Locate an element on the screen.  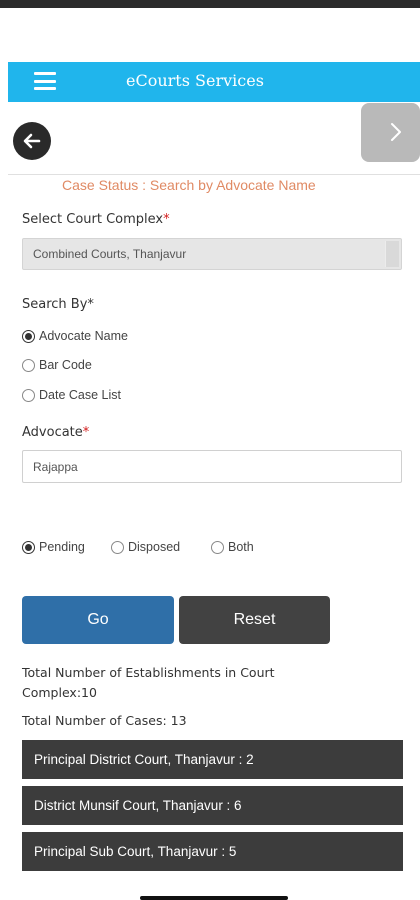
radio-disposed: Disposed is located at coordinates (145, 547).